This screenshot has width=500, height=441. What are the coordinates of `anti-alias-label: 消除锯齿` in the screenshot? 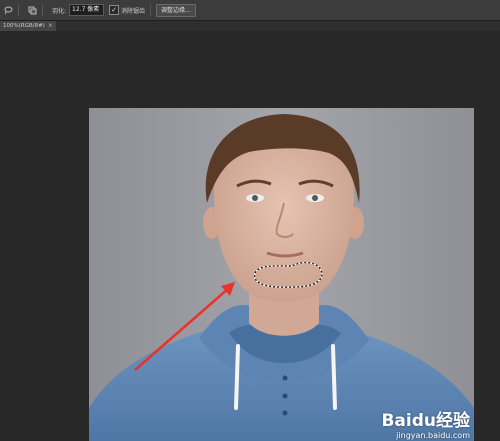 It's located at (133, 11).